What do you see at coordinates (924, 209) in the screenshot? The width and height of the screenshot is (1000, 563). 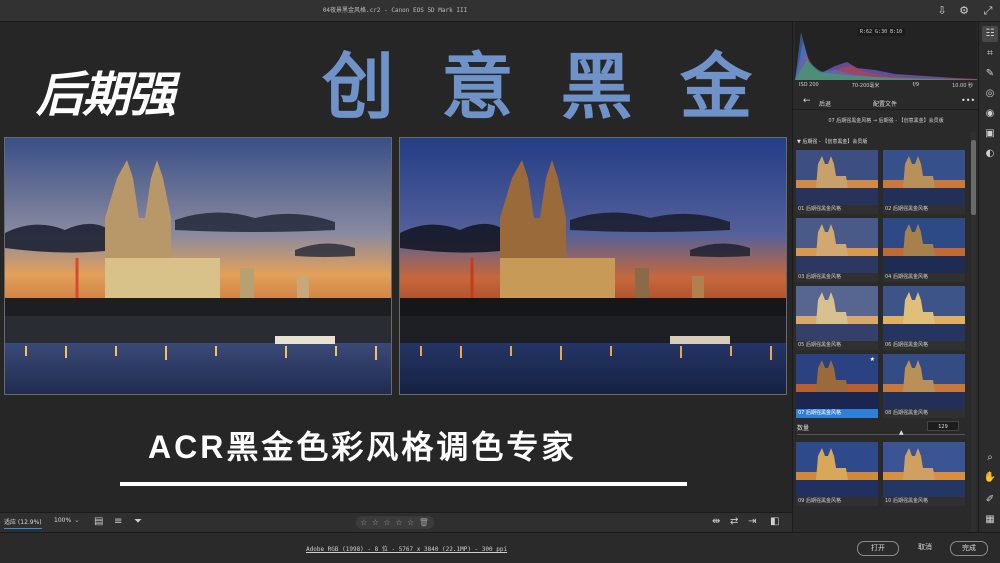 I see `preset-label: 02 后期强黑金风格` at bounding box center [924, 209].